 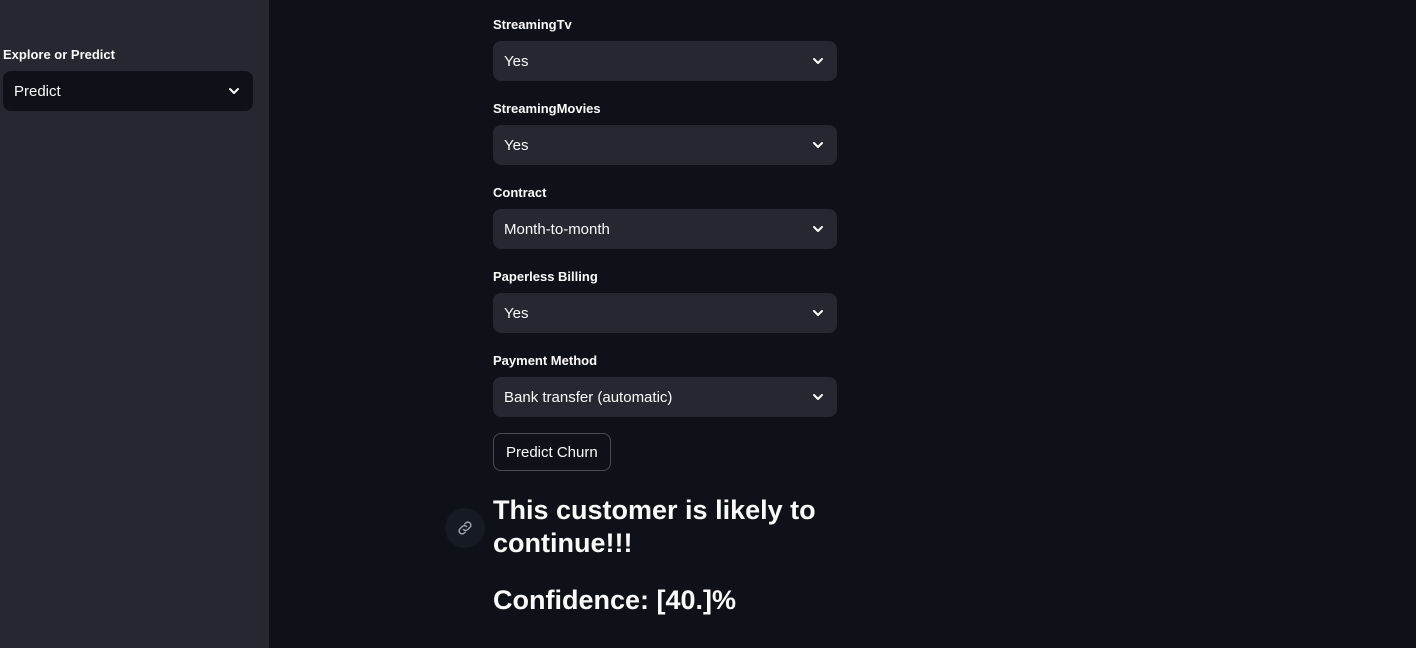 I want to click on field-paperless-billing: Paperless Billing Yes, so click(x=665, y=300).